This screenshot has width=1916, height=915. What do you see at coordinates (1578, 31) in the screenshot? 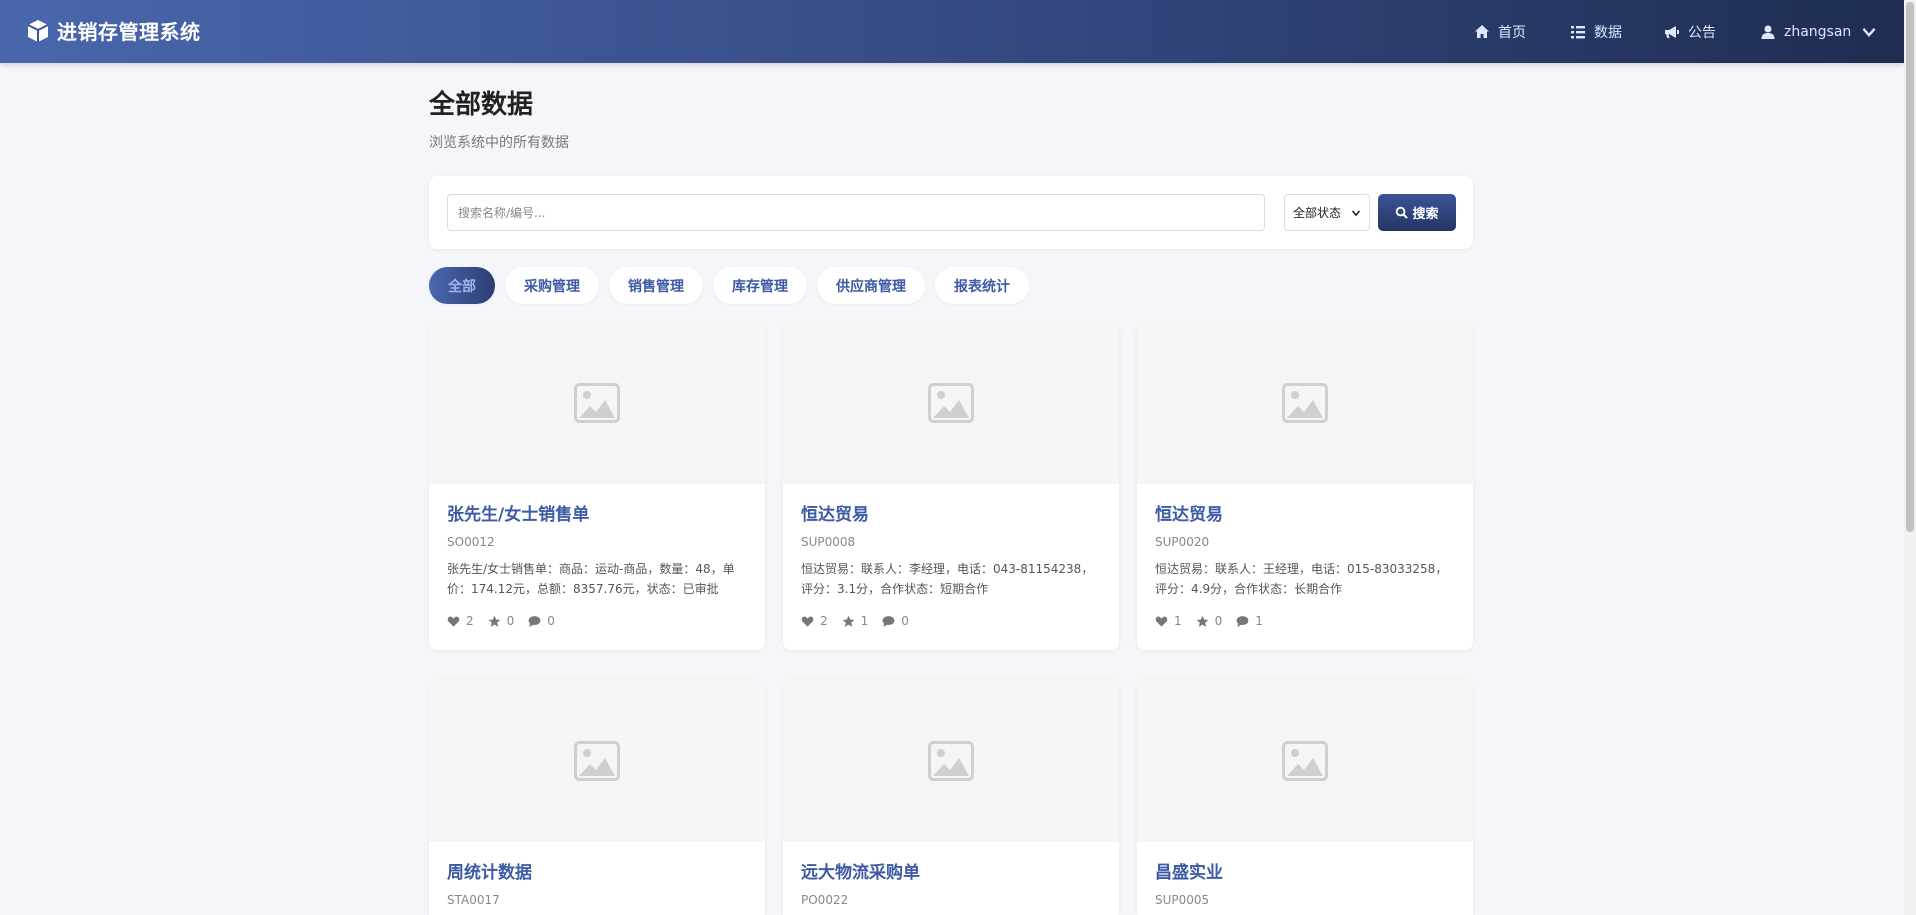
I see `list-icon` at bounding box center [1578, 31].